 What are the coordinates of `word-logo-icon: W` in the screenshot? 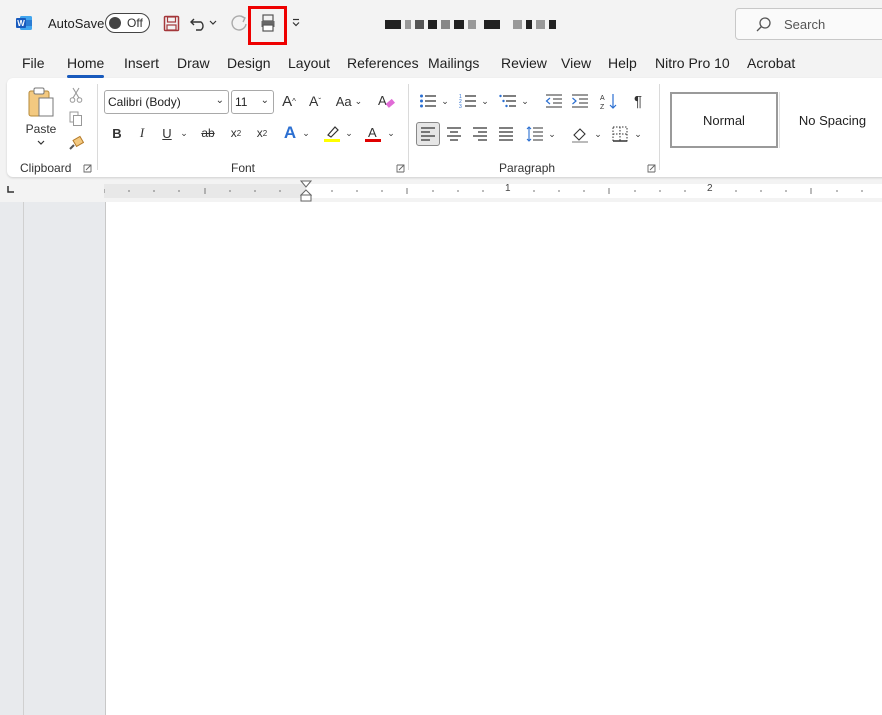 It's located at (24, 23).